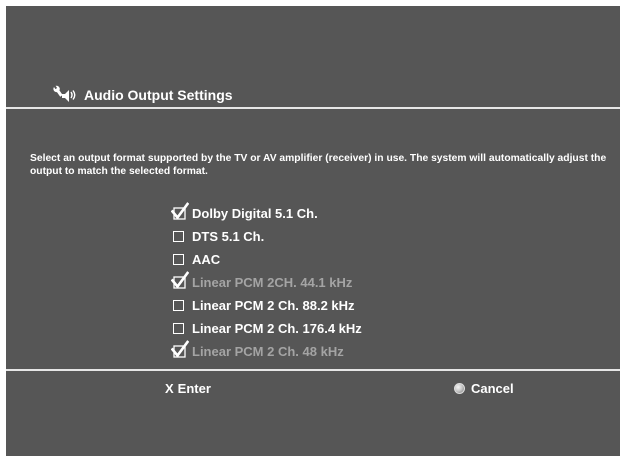  What do you see at coordinates (158, 95) in the screenshot?
I see `page-title: Audio Output Settings` at bounding box center [158, 95].